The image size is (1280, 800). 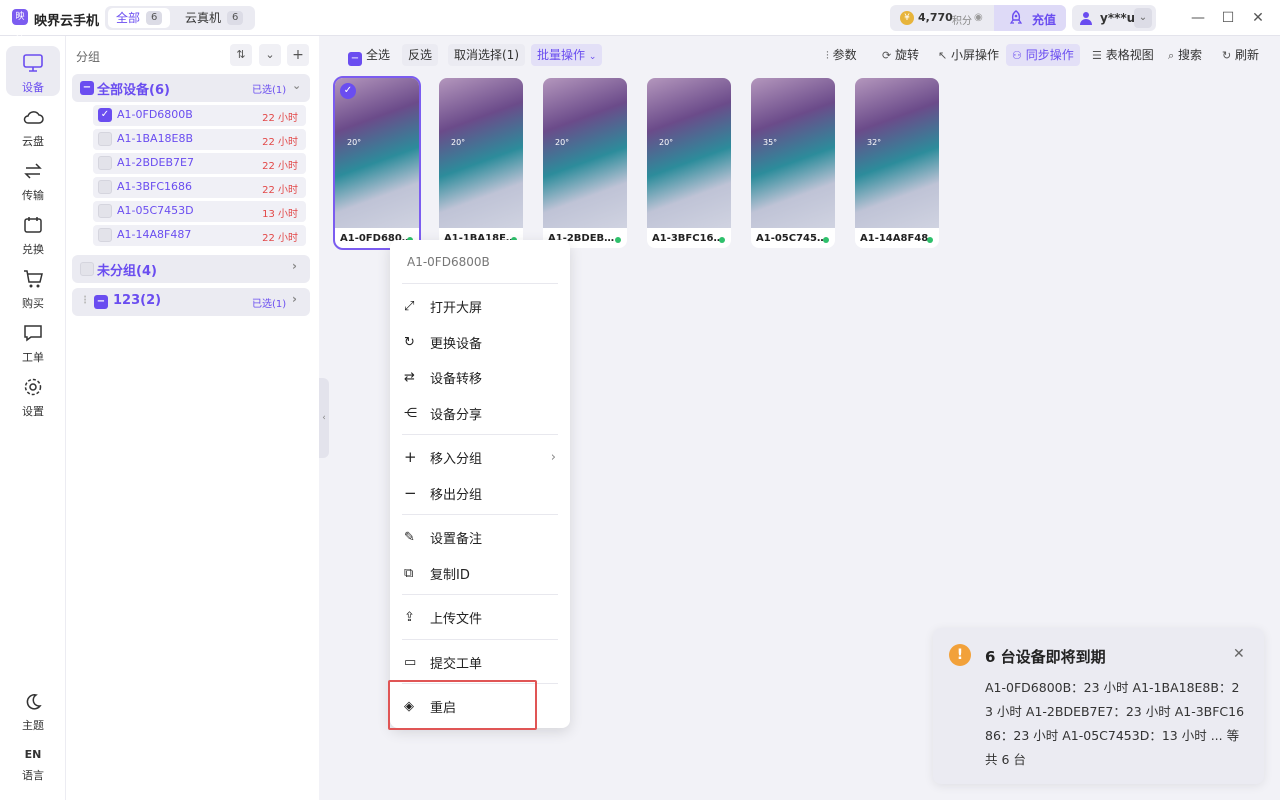 I want to click on invert-selection-button: 反选, so click(x=420, y=55).